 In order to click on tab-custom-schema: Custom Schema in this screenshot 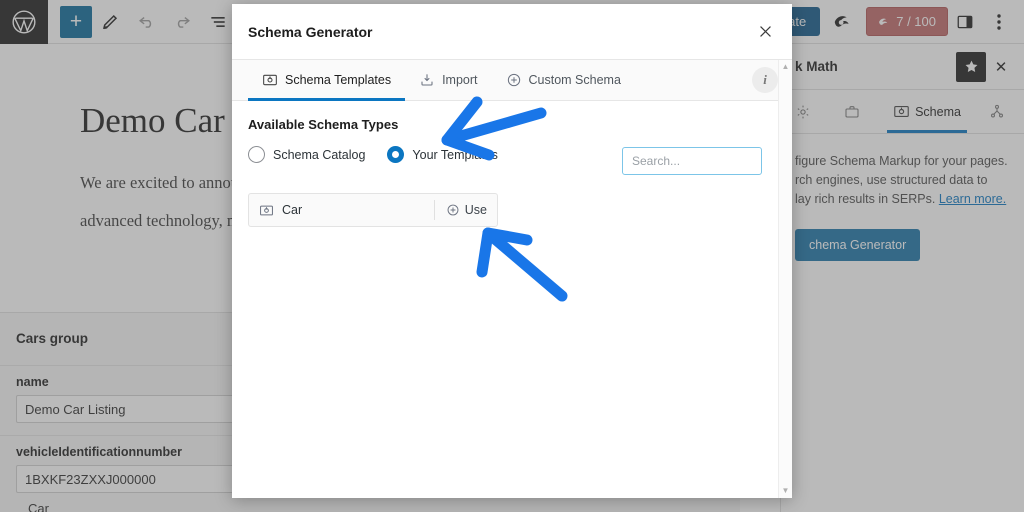, I will do `click(563, 80)`.